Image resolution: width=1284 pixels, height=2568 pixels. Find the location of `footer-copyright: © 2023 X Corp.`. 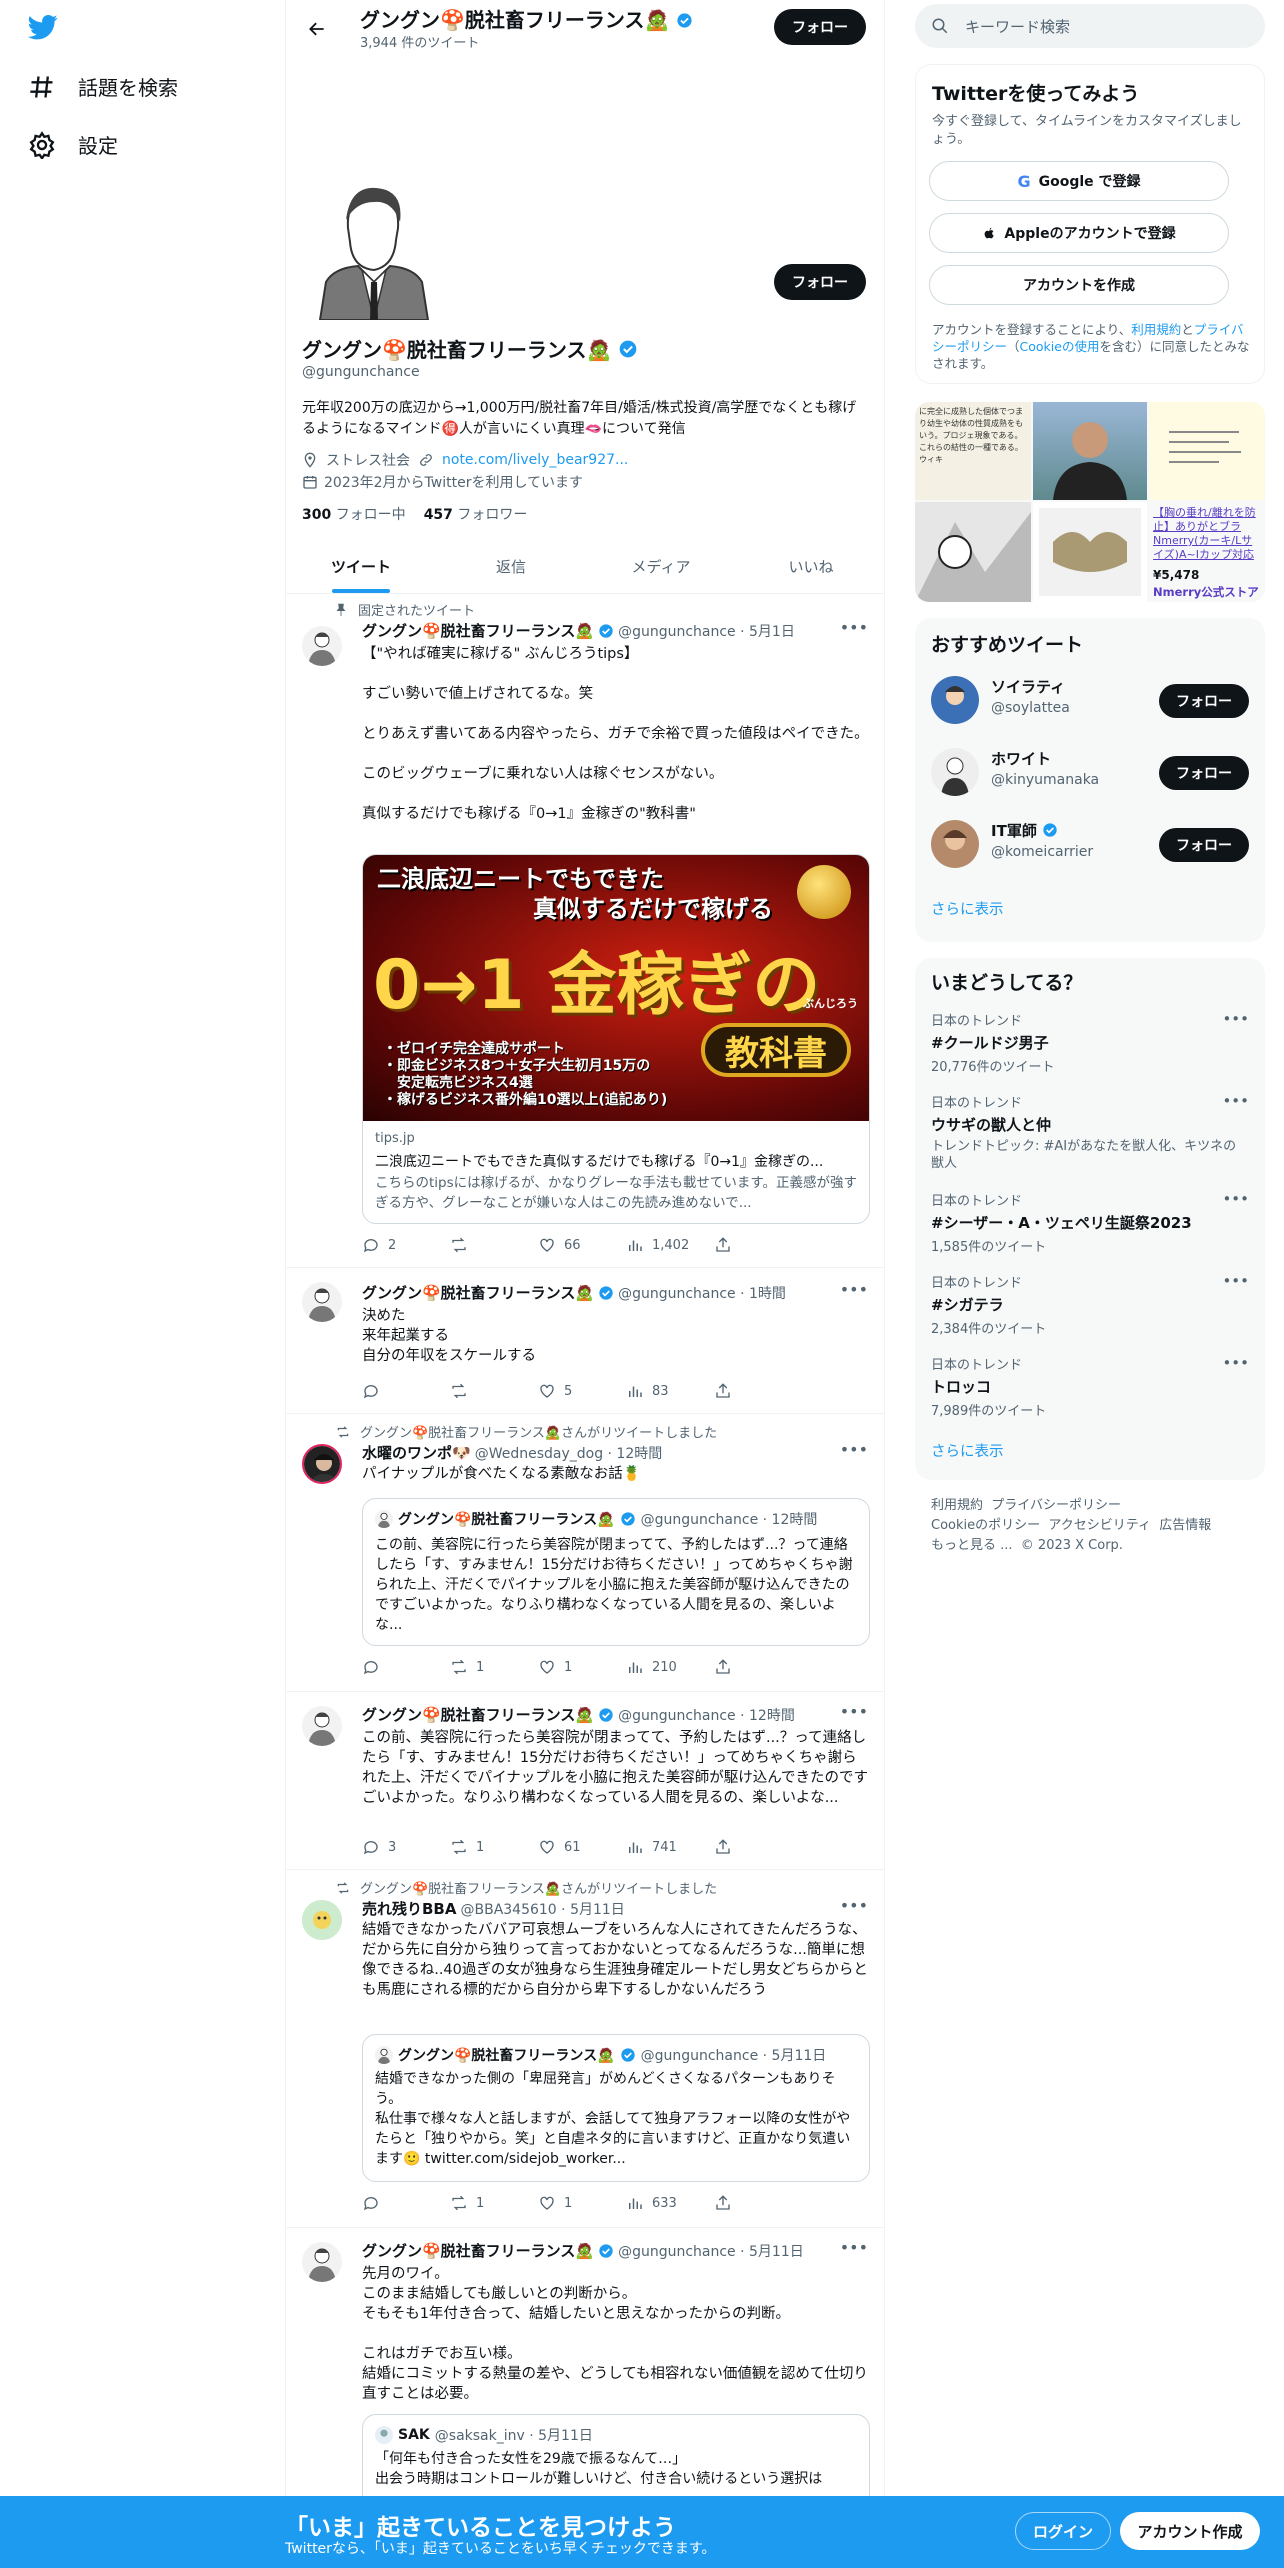

footer-copyright: © 2023 X Corp. is located at coordinates (1071, 1545).